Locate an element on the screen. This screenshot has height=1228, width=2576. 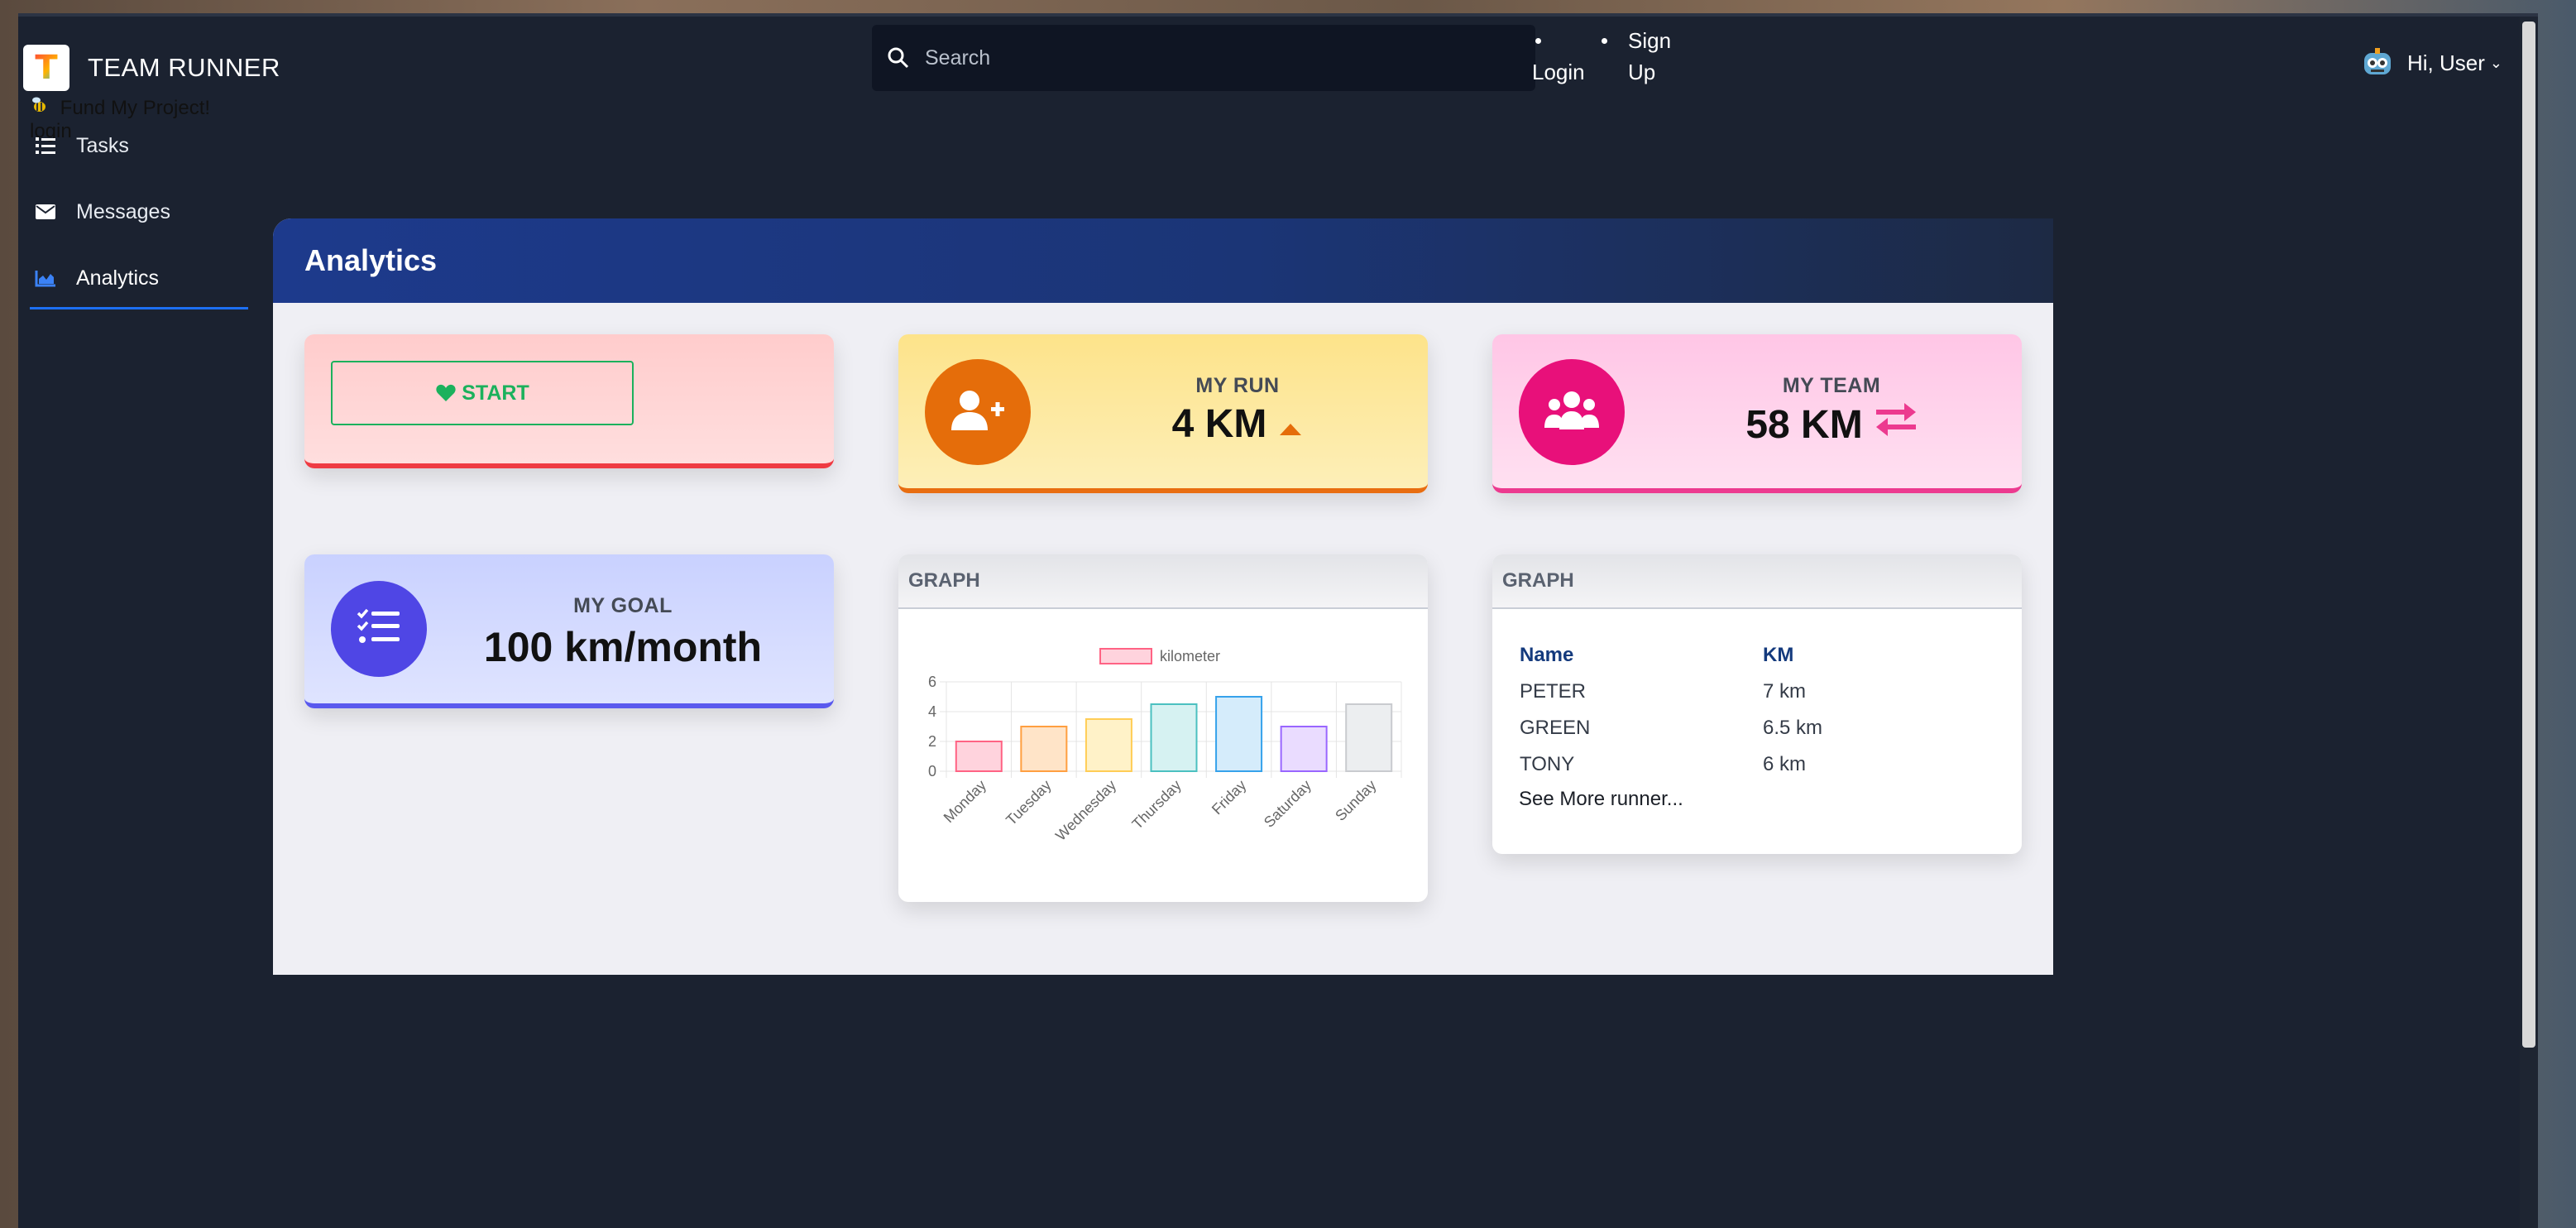
auth-links: Login Sign Up is located at coordinates (1613, 57).